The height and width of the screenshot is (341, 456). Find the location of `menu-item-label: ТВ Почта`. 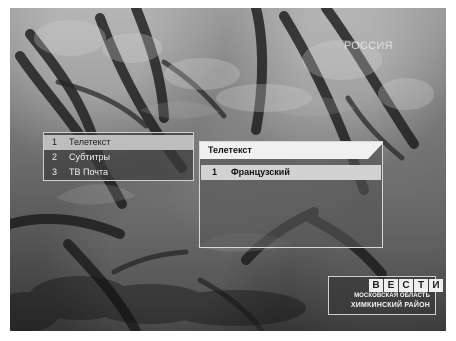

menu-item-label: ТВ Почта is located at coordinates (88, 172).